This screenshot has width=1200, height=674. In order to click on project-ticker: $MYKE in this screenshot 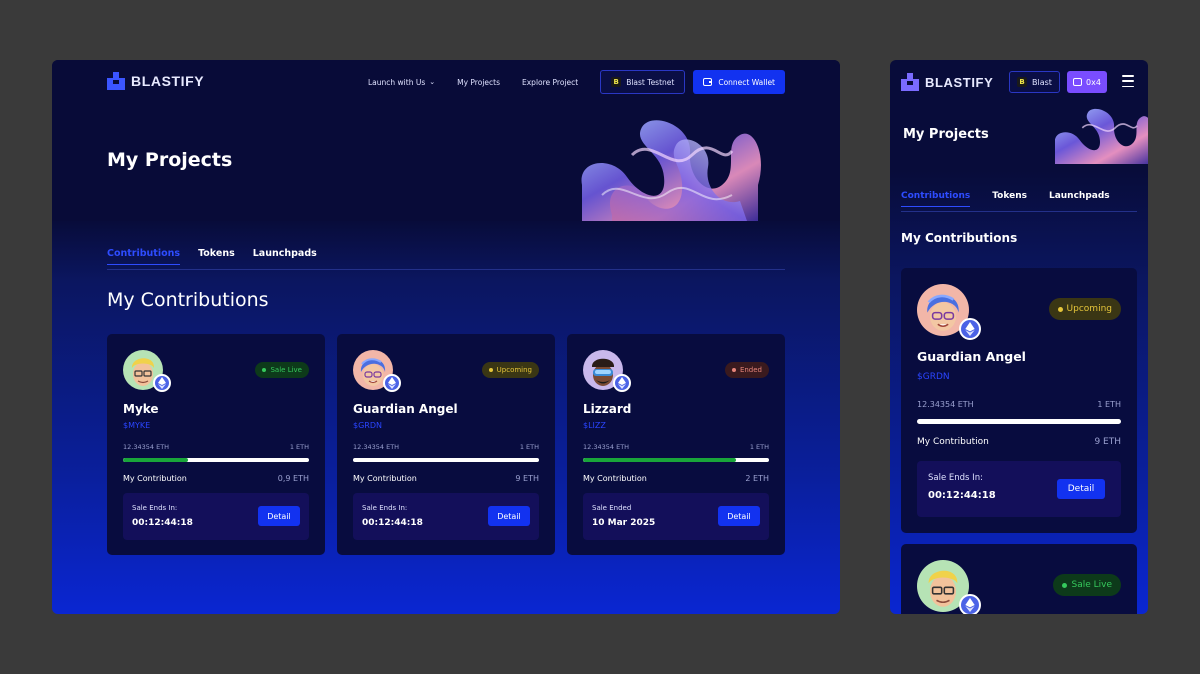, I will do `click(137, 425)`.